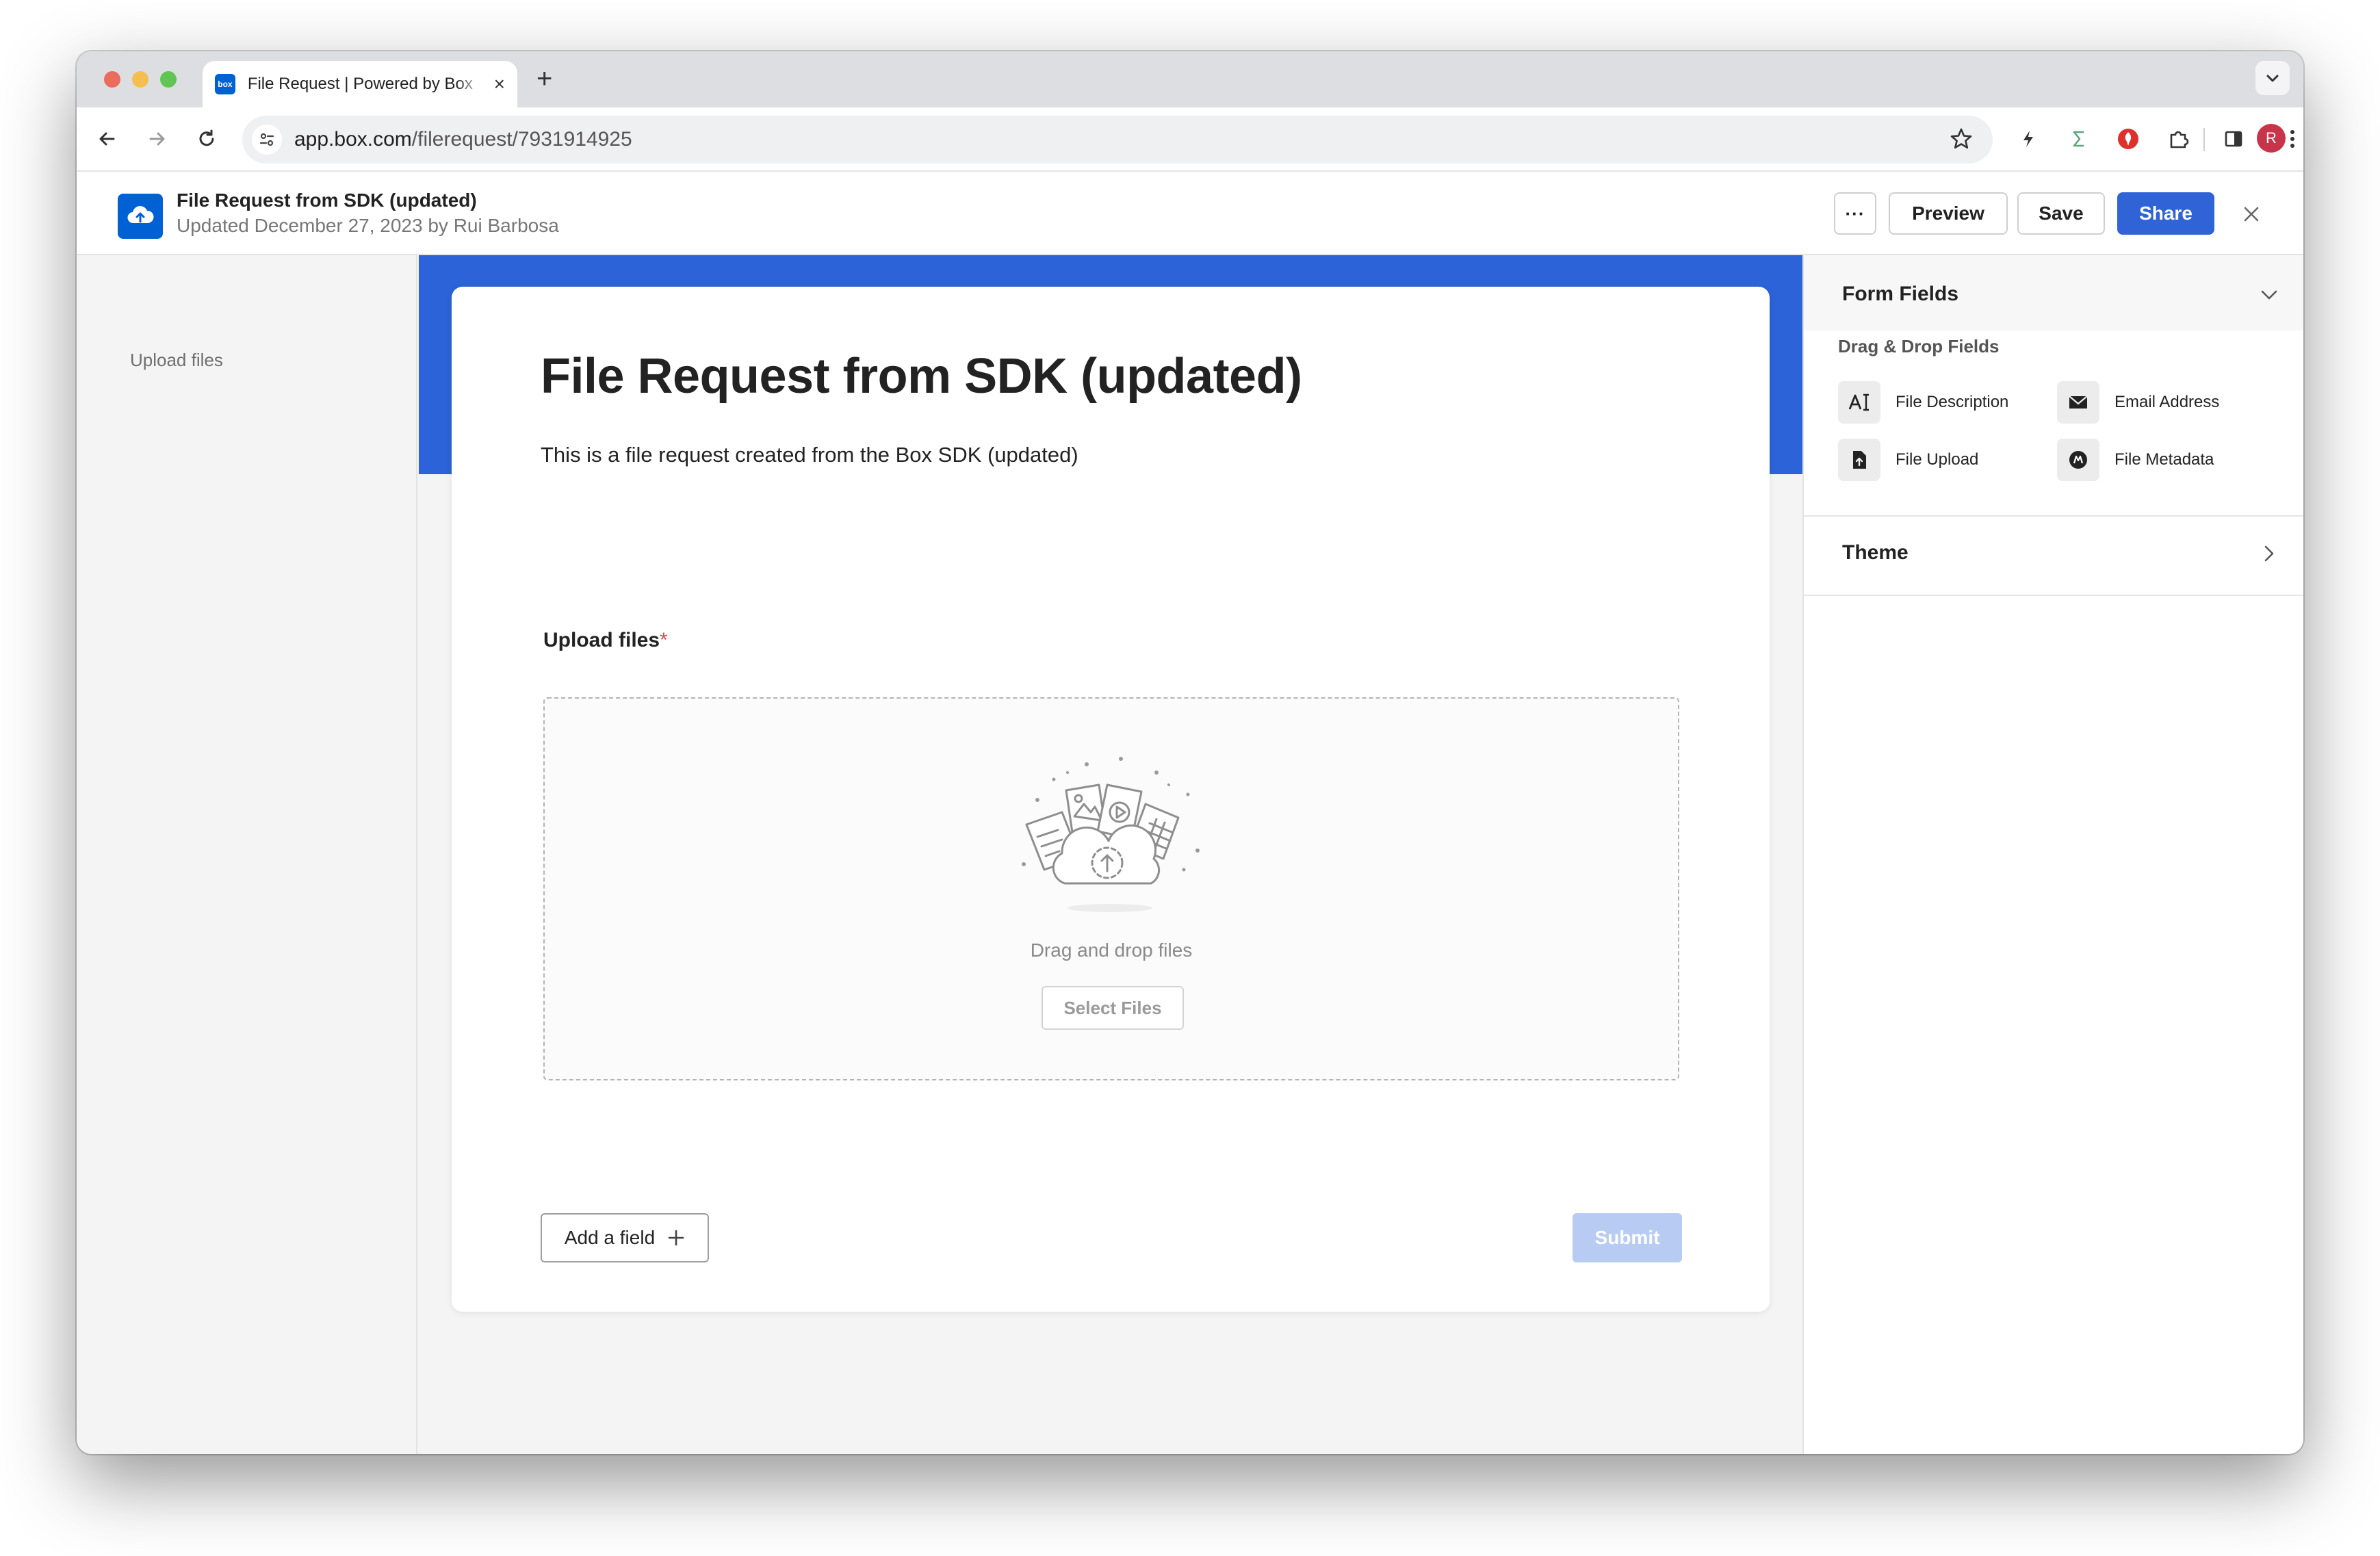 The width and height of the screenshot is (2380, 1556). I want to click on add-field-label: Add a field, so click(610, 1237).